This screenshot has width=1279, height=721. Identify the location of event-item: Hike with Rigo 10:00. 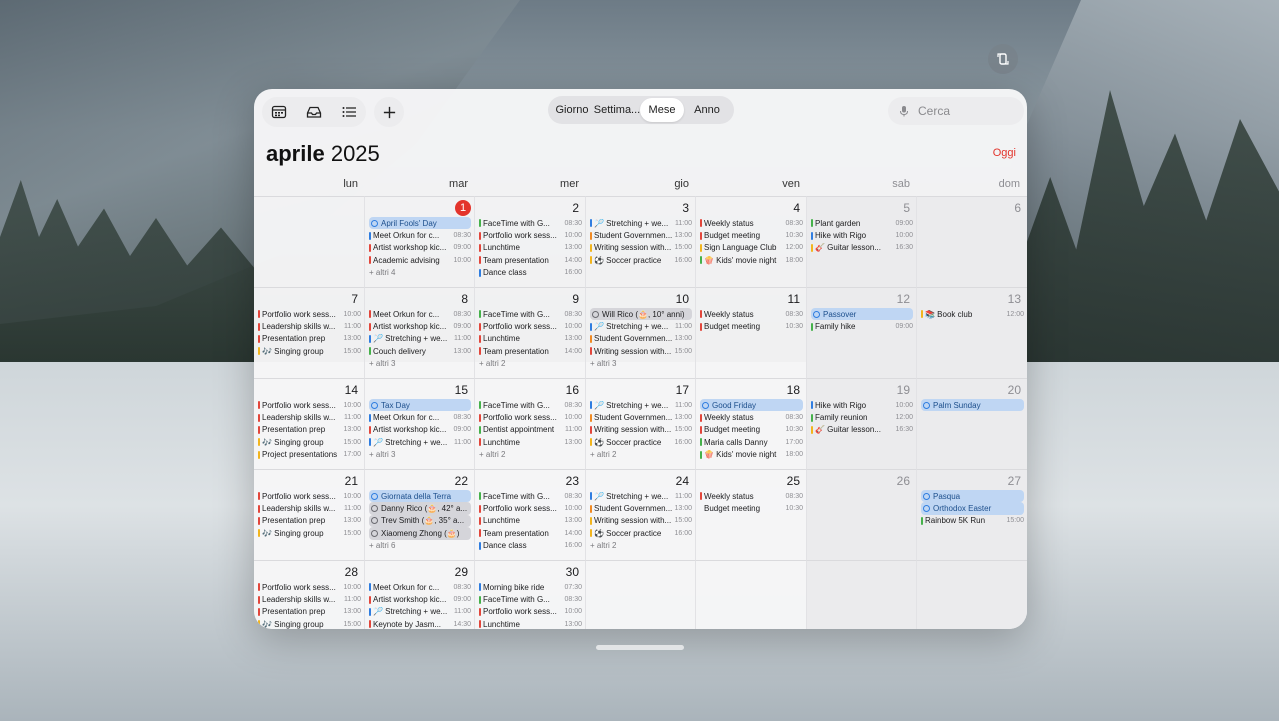
(862, 405).